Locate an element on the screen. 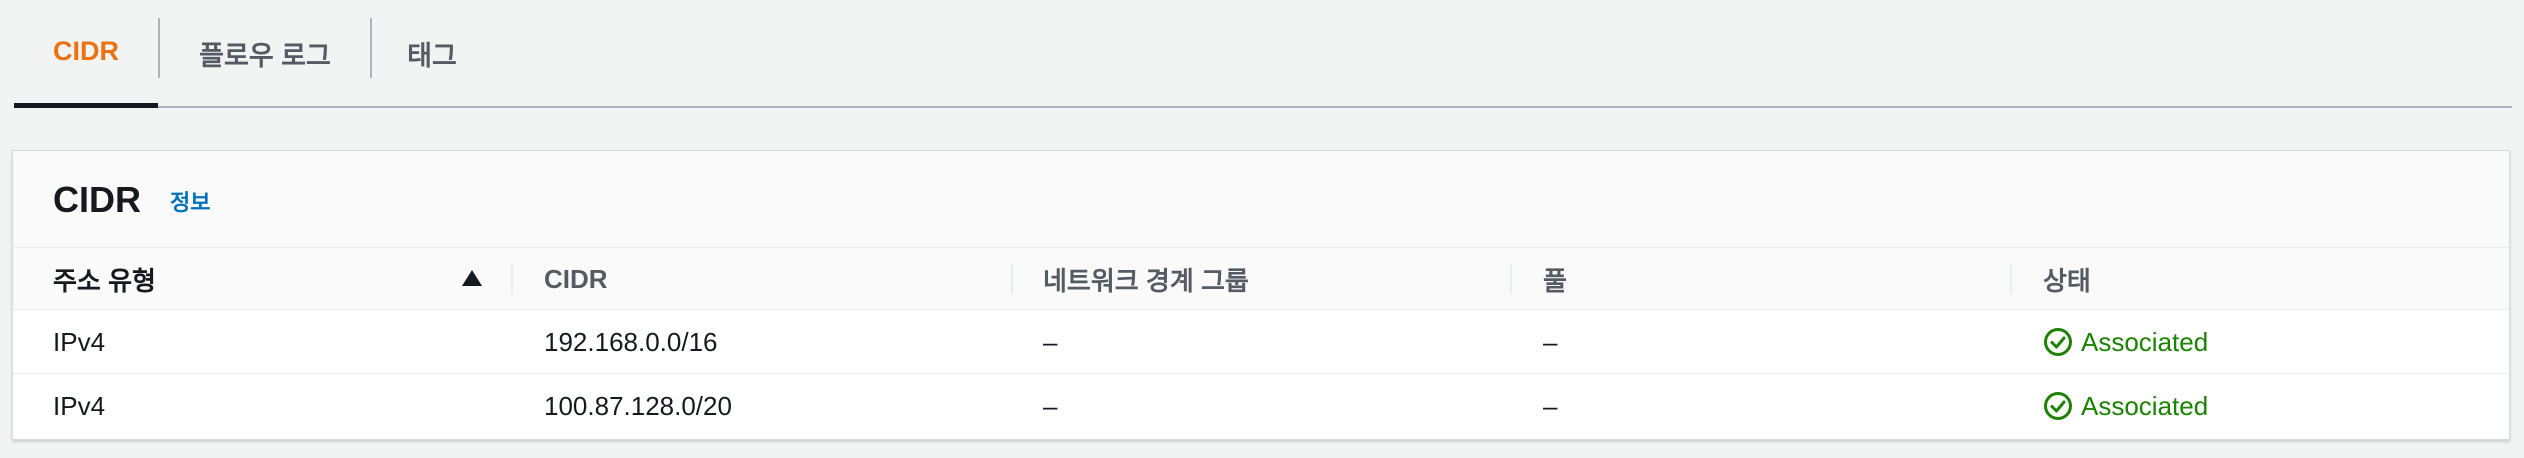 The height and width of the screenshot is (458, 2524). tab-cidr: CIDR is located at coordinates (86, 54).